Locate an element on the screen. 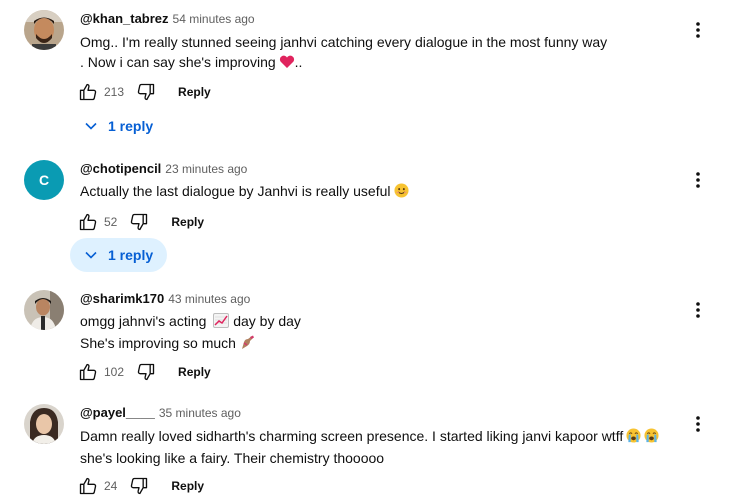  comment-actions: 52 Reply is located at coordinates (140, 222).